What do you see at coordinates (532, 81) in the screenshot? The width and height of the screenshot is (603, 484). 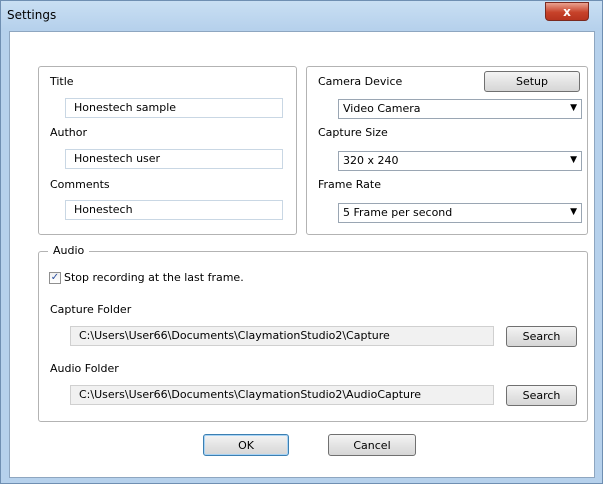 I see `setup-button: Setup` at bounding box center [532, 81].